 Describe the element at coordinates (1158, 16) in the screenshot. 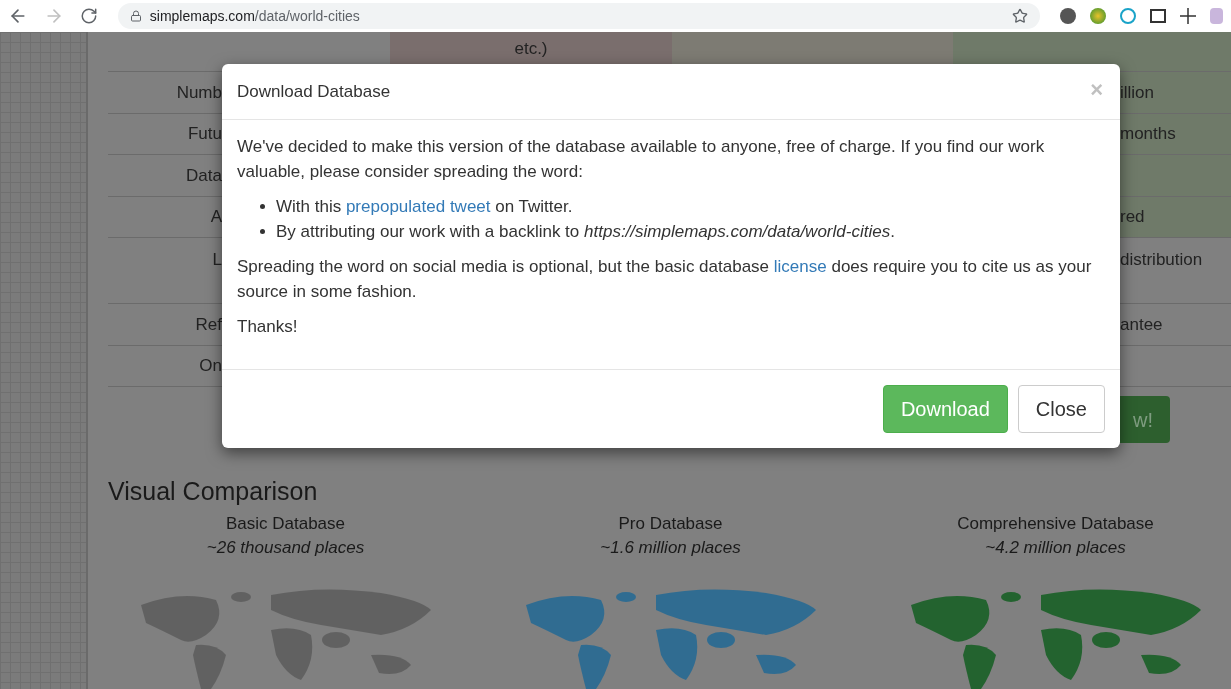

I see `screenshot-icon` at that location.